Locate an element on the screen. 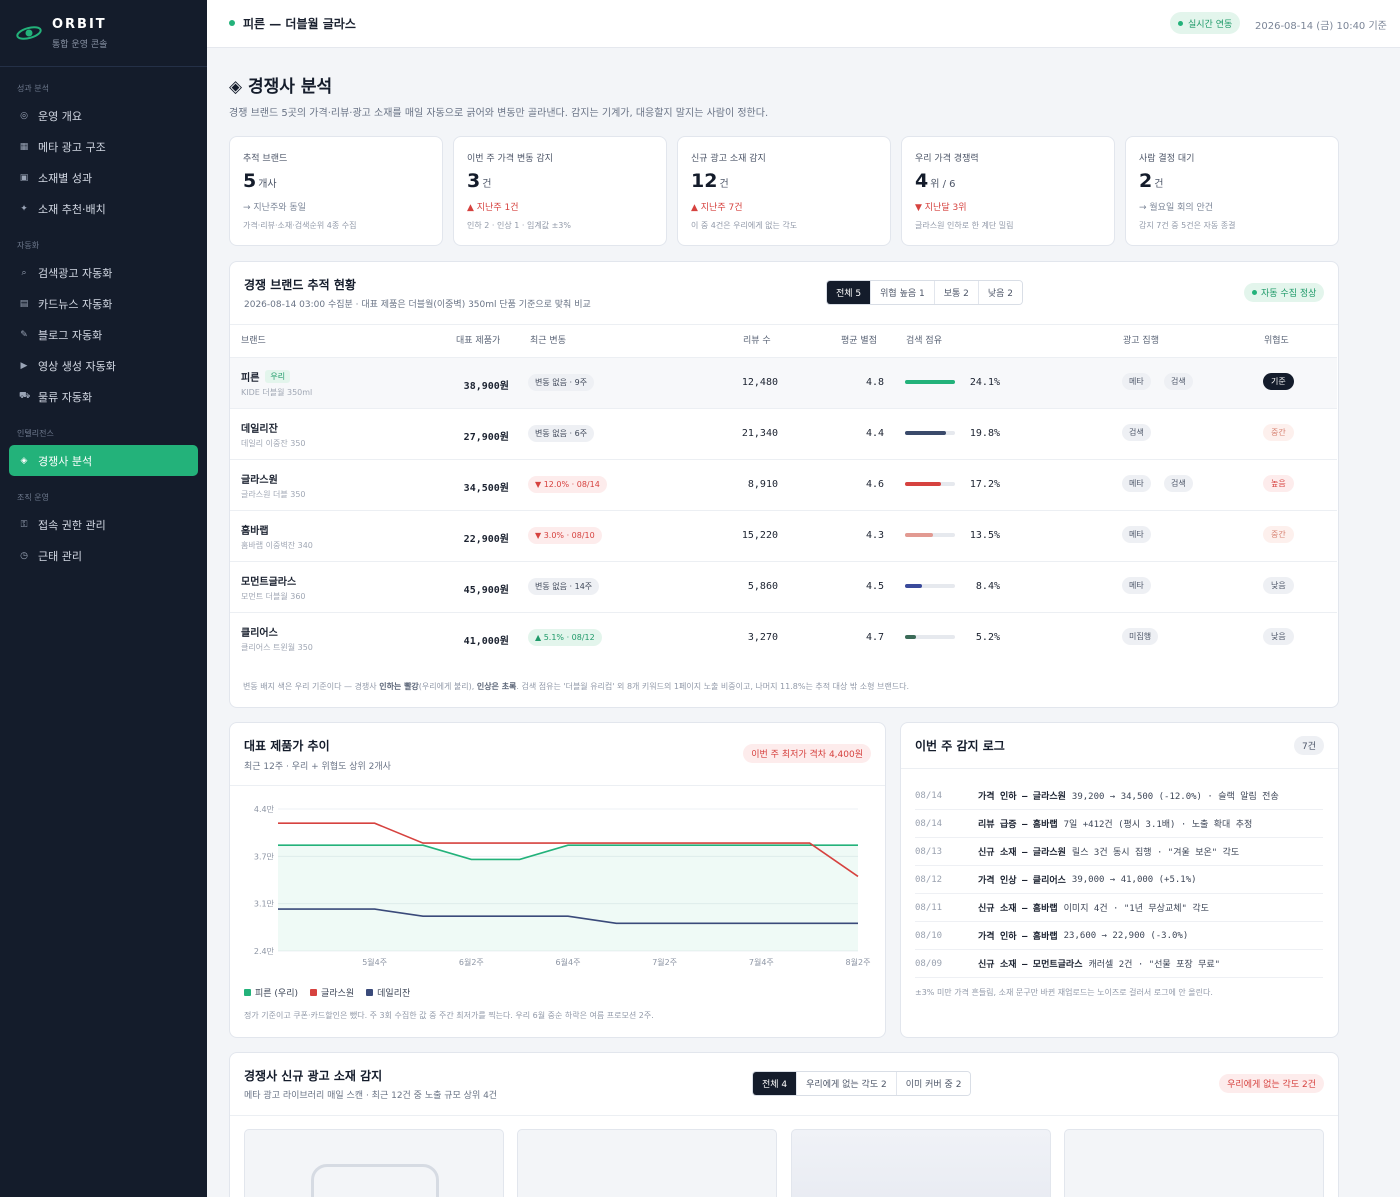 This screenshot has height=1197, width=1400. key-icon: ⚿ is located at coordinates (24, 524).